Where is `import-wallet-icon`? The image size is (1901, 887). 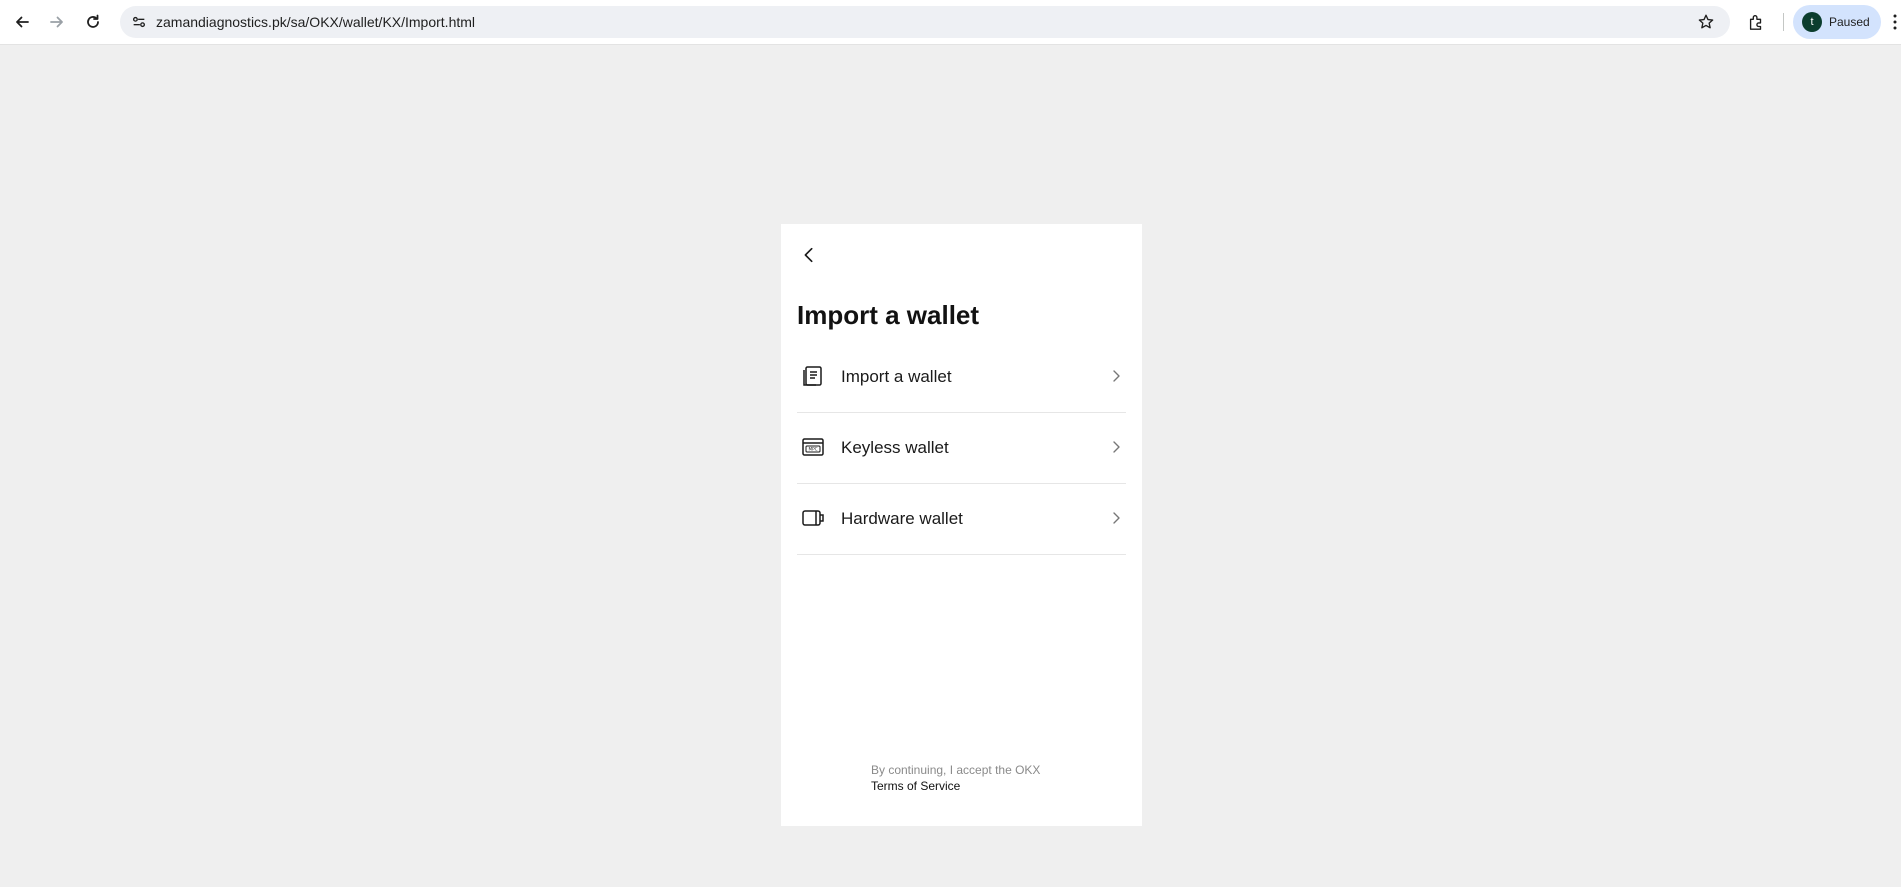
import-wallet-icon is located at coordinates (812, 376).